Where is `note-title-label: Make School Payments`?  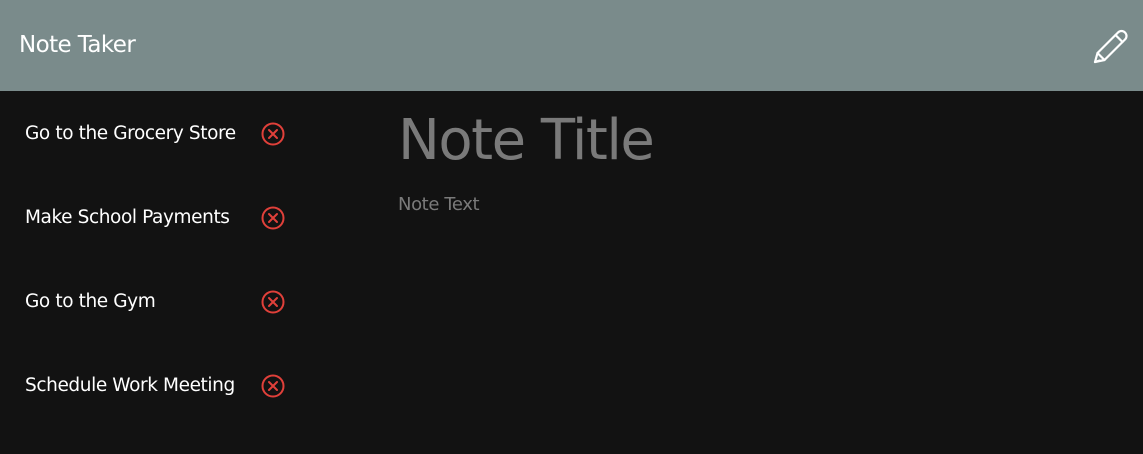 note-title-label: Make School Payments is located at coordinates (127, 217).